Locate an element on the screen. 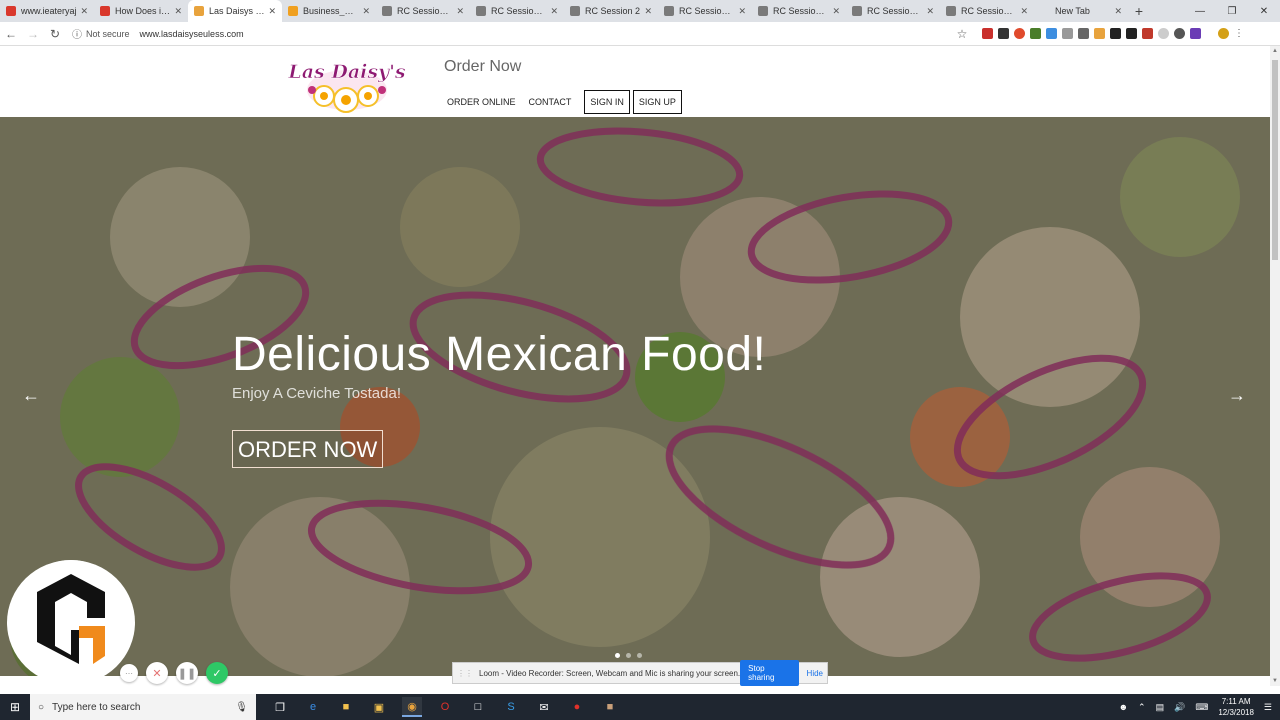  taskbar-clock: 7:11 AM 12/3/2018 is located at coordinates (1236, 707).